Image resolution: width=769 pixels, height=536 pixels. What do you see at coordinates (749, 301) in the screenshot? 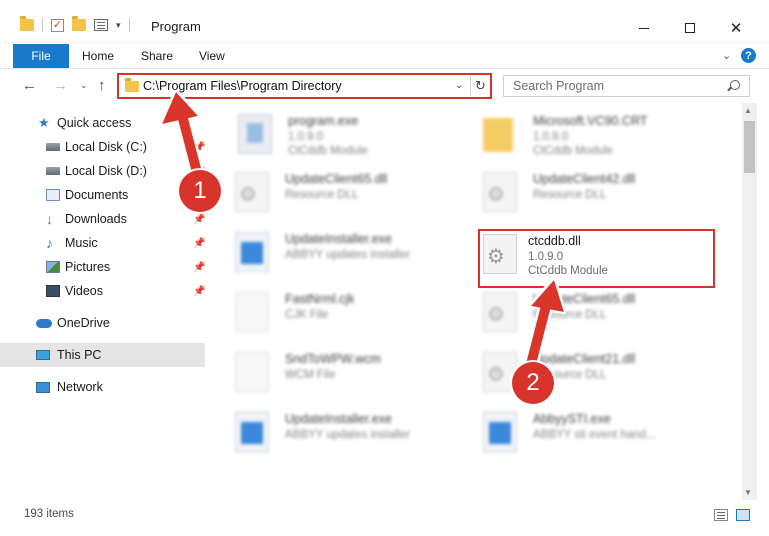
I see `vertical-scrollbar: ▲ ▼` at bounding box center [749, 301].